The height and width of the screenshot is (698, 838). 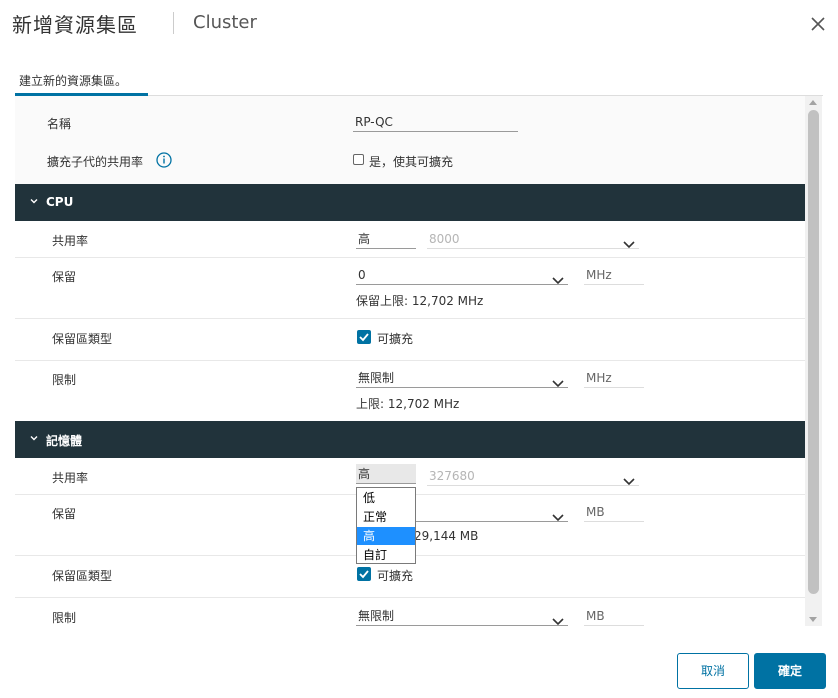 What do you see at coordinates (614, 275) in the screenshot?
I see `cpu-reservation-unit: MHz` at bounding box center [614, 275].